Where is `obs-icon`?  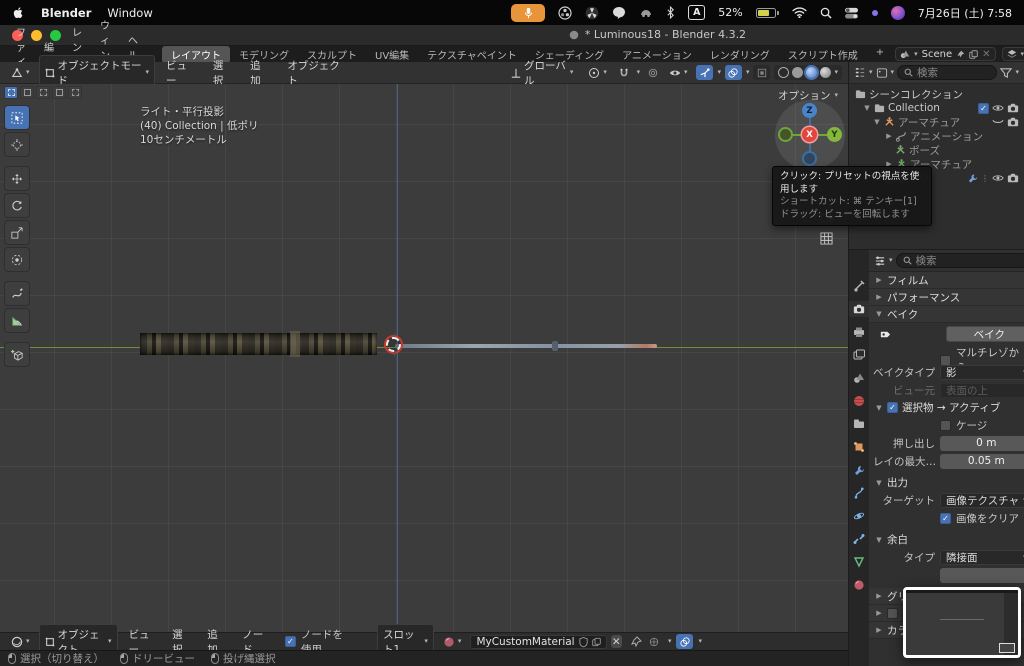 obs-icon is located at coordinates (565, 12).